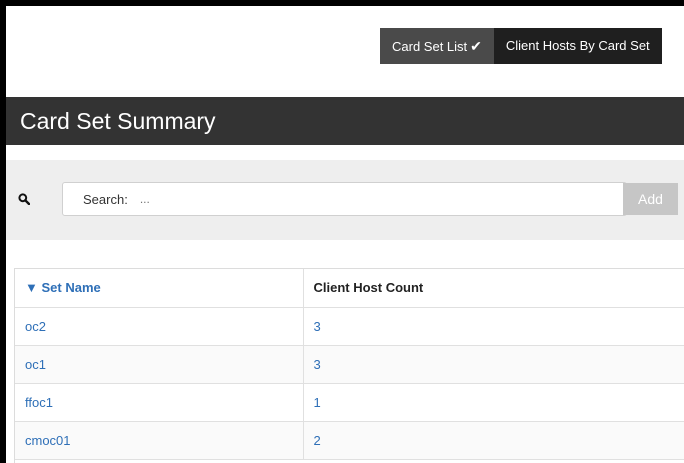 This screenshot has height=463, width=684. What do you see at coordinates (159, 402) in the screenshot?
I see `set-name-cell: ffoc1` at bounding box center [159, 402].